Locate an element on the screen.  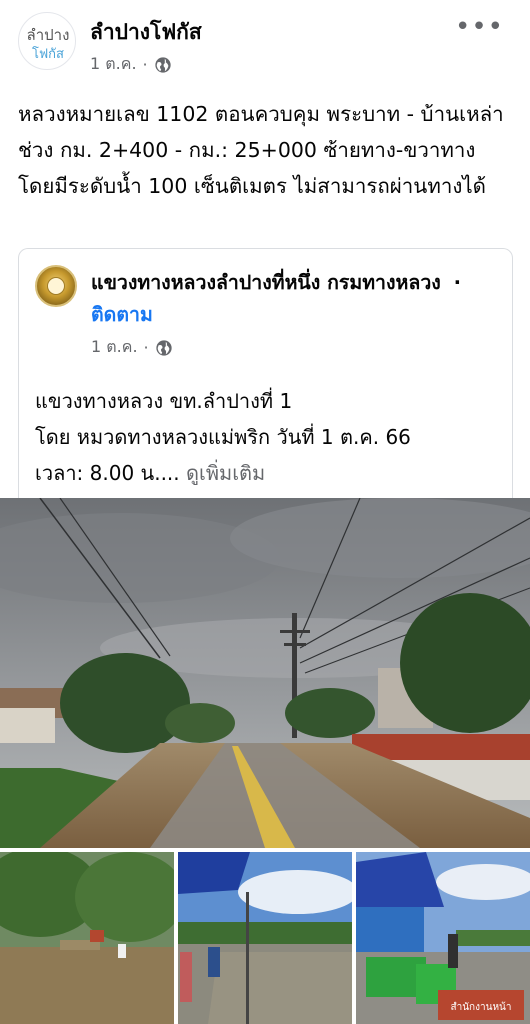
see-more-link: ดูเพิ่มเติม is located at coordinates (225, 473).